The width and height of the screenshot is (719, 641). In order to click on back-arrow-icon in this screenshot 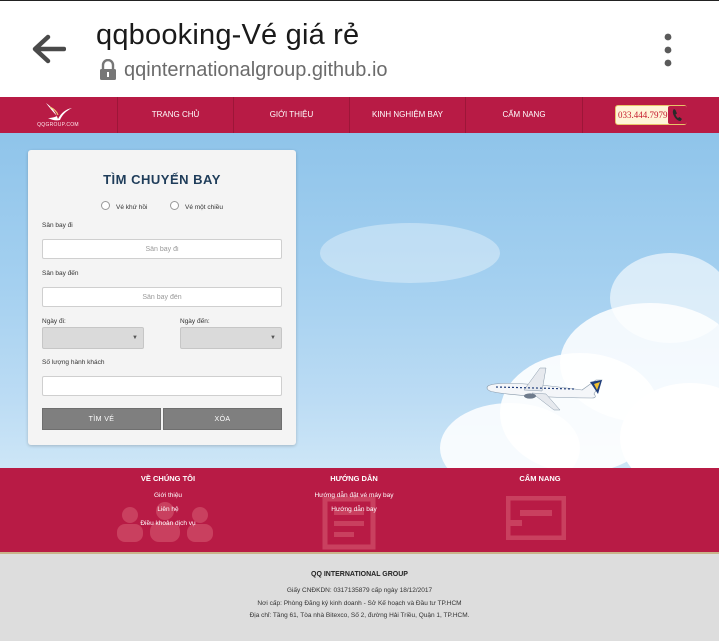, I will do `click(48, 49)`.